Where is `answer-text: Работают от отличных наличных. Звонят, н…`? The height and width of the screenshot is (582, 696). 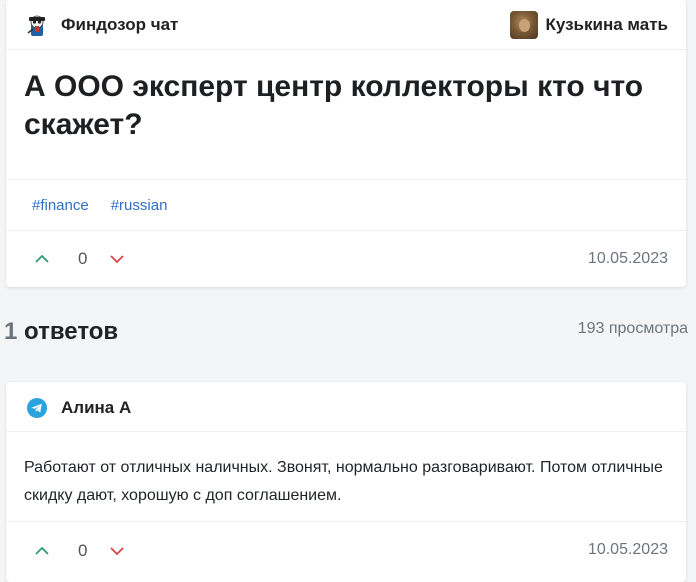 answer-text: Работают от отличных наличных. Звонят, н… is located at coordinates (343, 481).